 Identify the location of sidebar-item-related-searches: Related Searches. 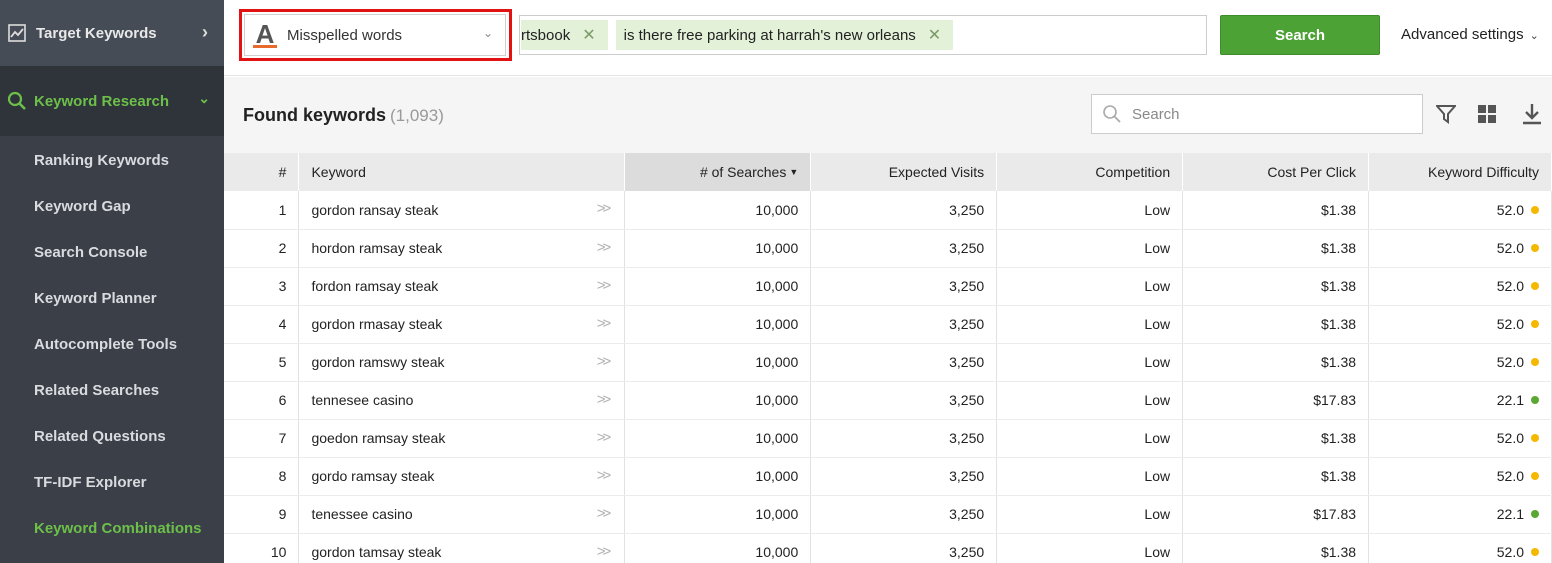
(112, 390).